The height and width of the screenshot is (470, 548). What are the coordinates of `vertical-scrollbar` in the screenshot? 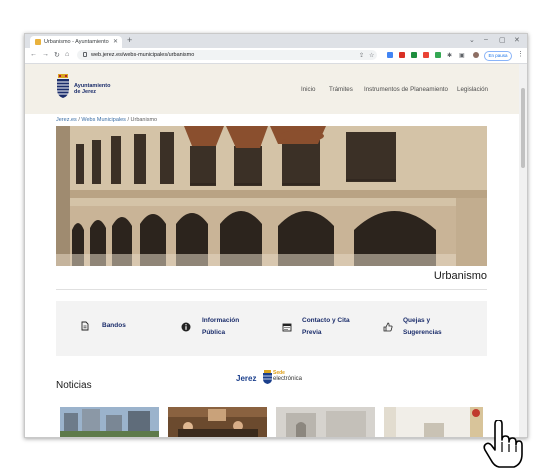 It's located at (523, 250).